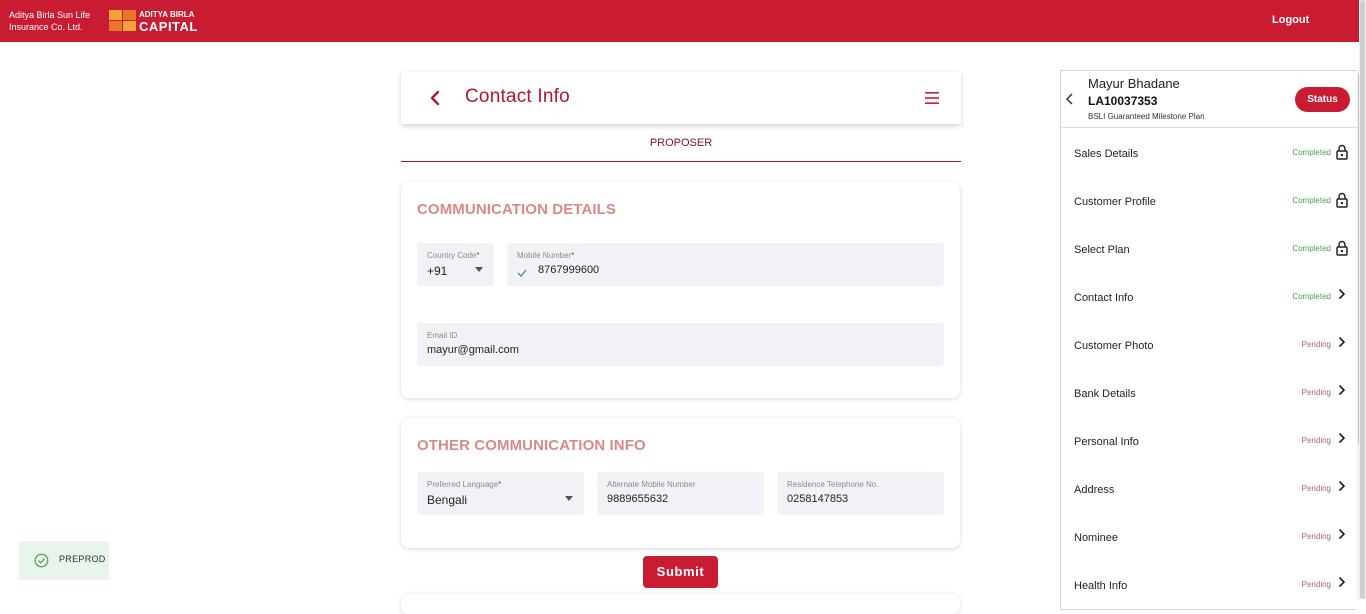 Image resolution: width=1366 pixels, height=614 pixels. I want to click on page-title: Contact Info, so click(517, 96).